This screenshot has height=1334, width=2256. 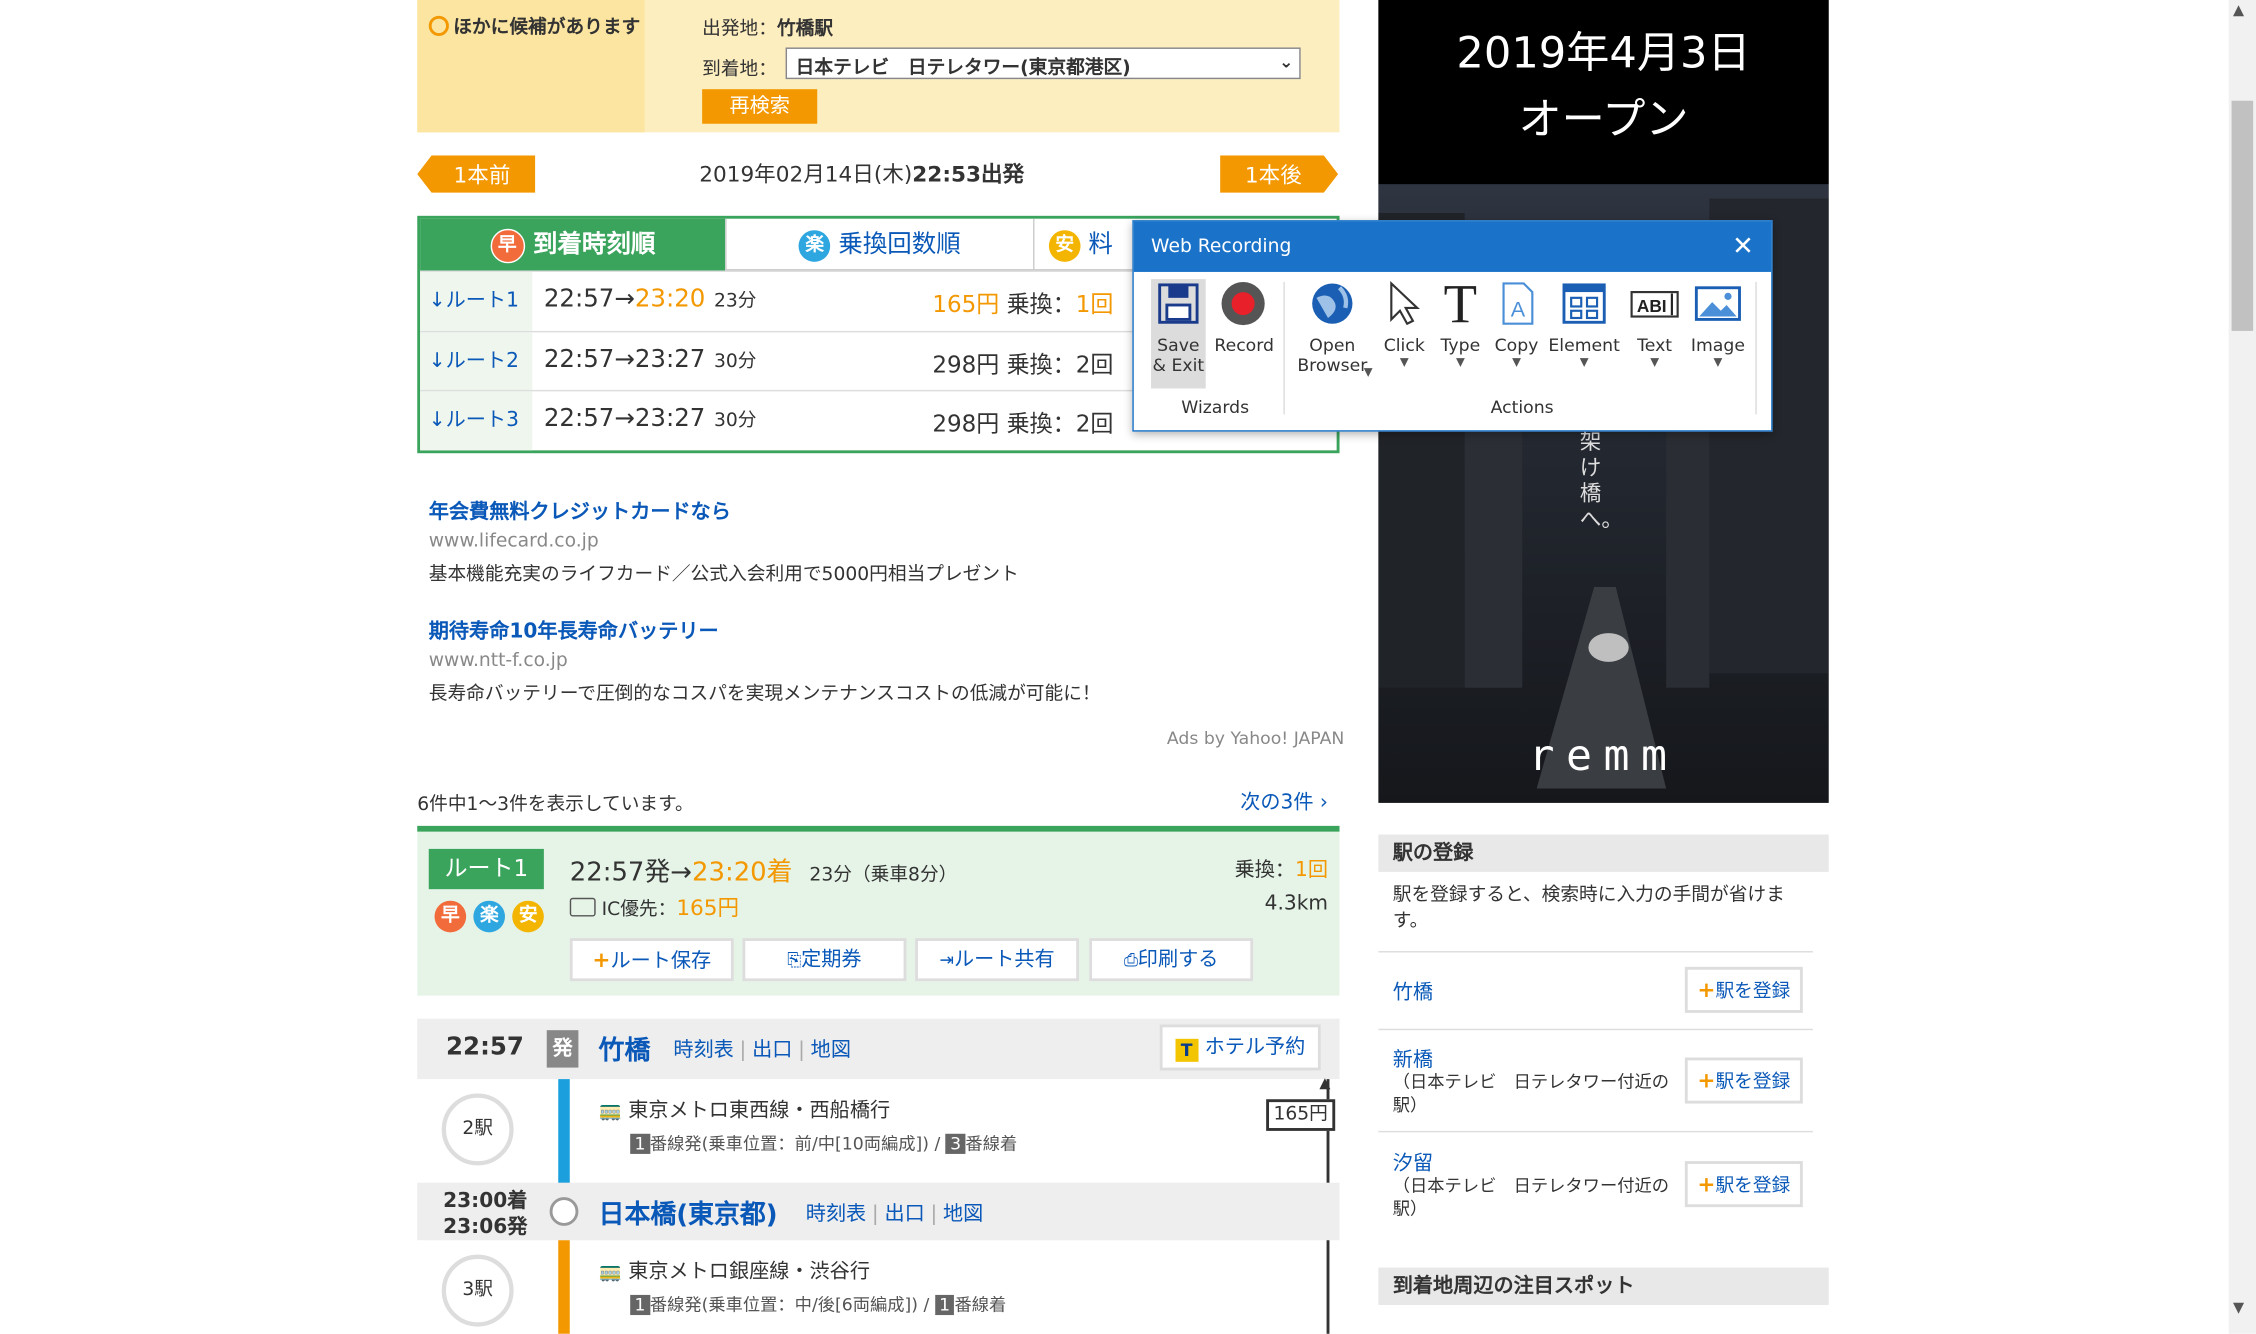 What do you see at coordinates (651, 960) in the screenshot?
I see `save-route-button: +ルート保存` at bounding box center [651, 960].